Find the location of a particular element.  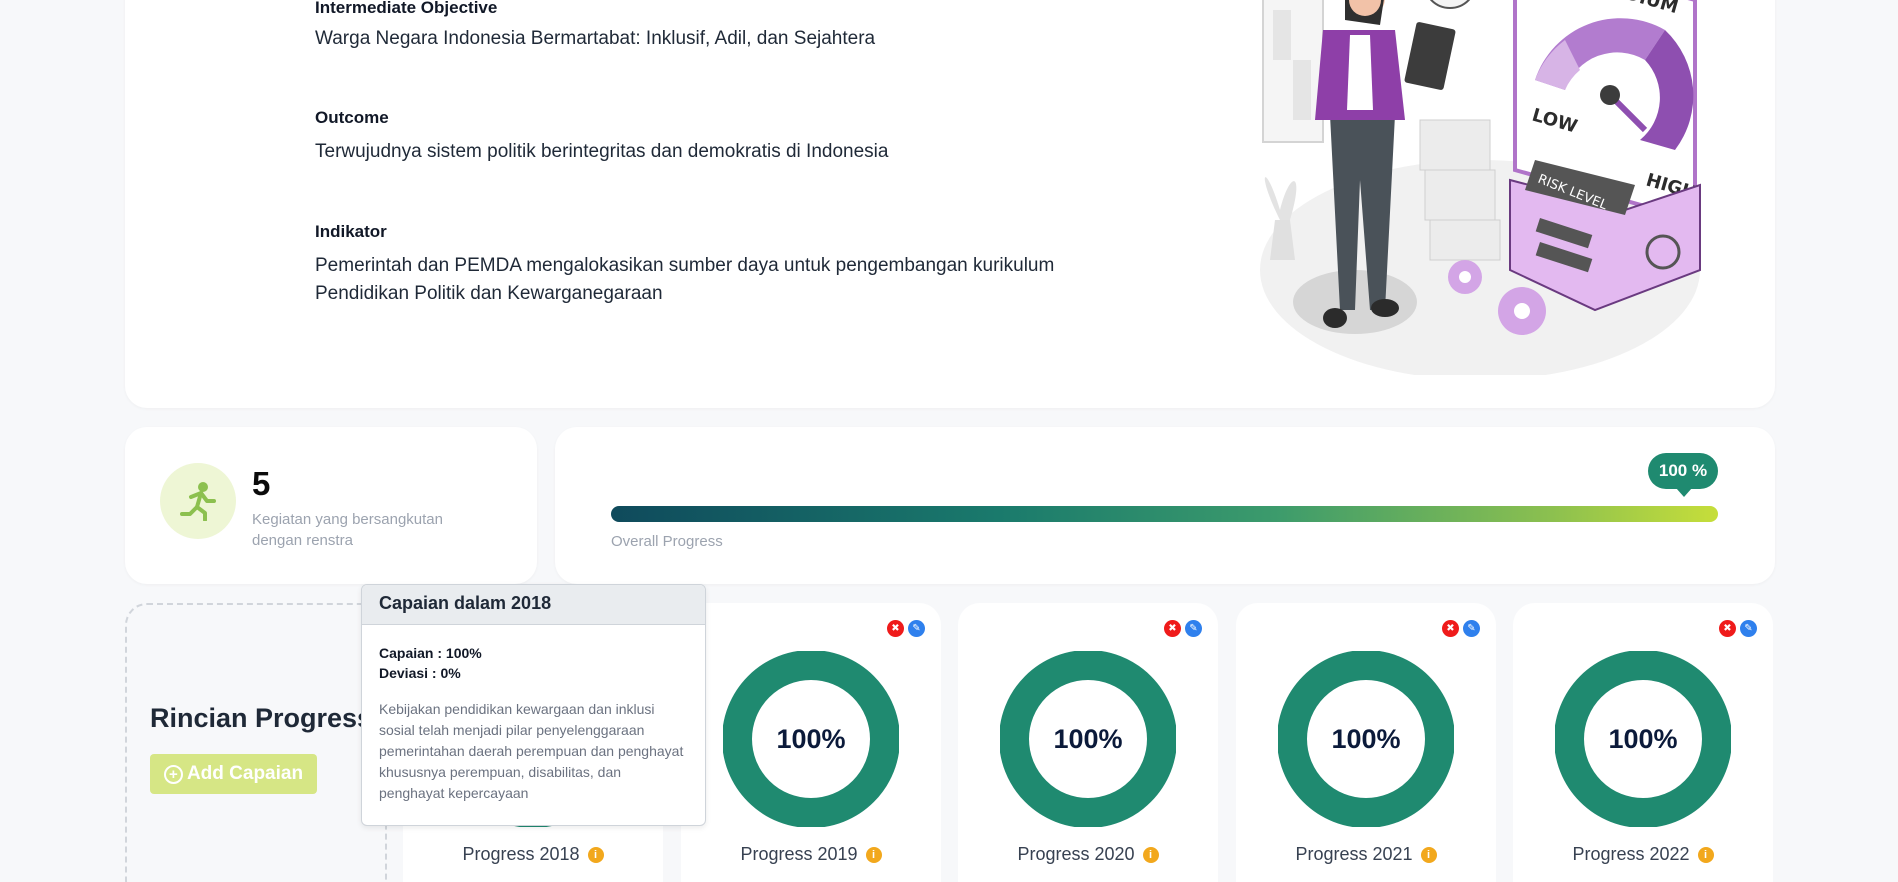

indikator-label: Indikator is located at coordinates (351, 231).